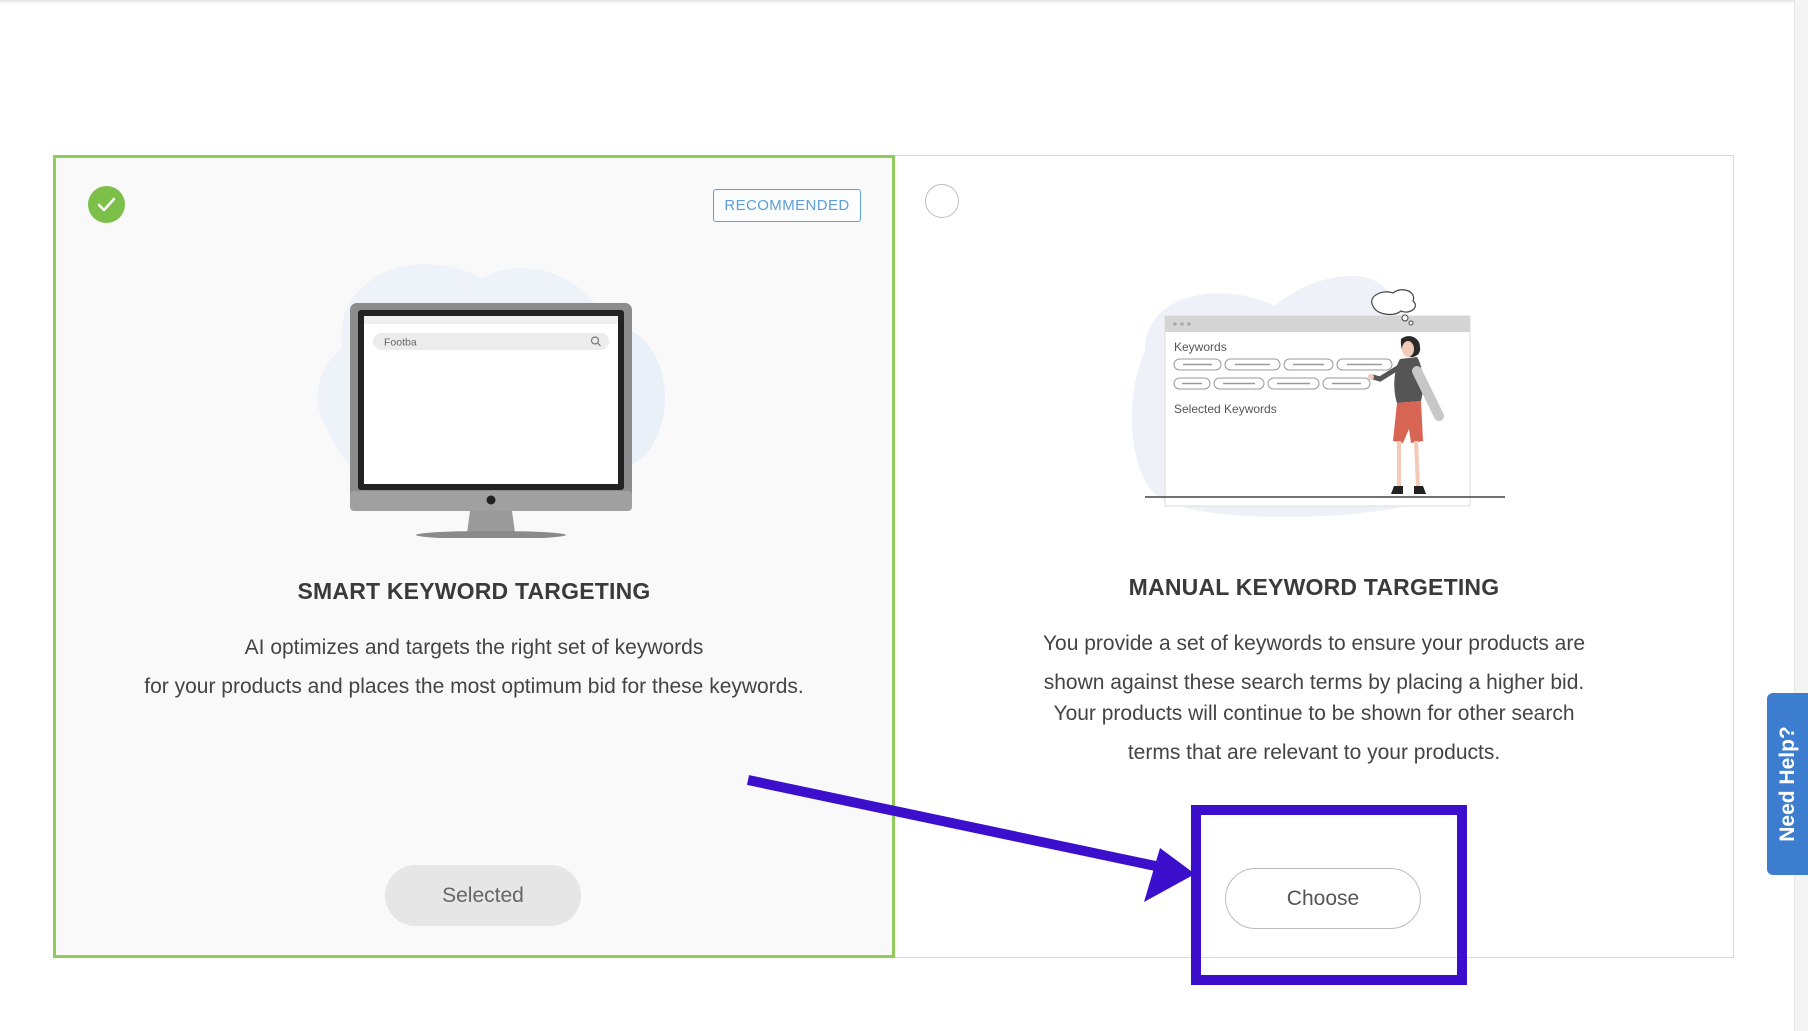  What do you see at coordinates (1314, 587) in the screenshot?
I see `card-title: MANUAL KEYWORD TARGETING` at bounding box center [1314, 587].